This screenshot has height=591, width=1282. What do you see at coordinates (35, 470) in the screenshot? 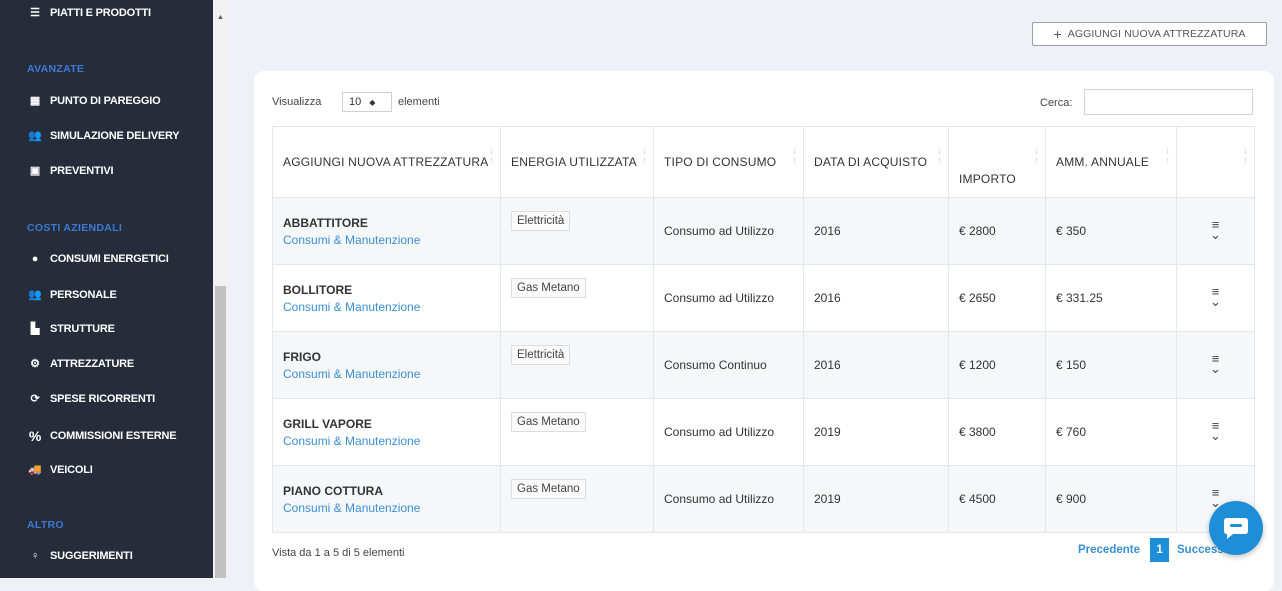
I see `truck-icon: 🚚` at bounding box center [35, 470].